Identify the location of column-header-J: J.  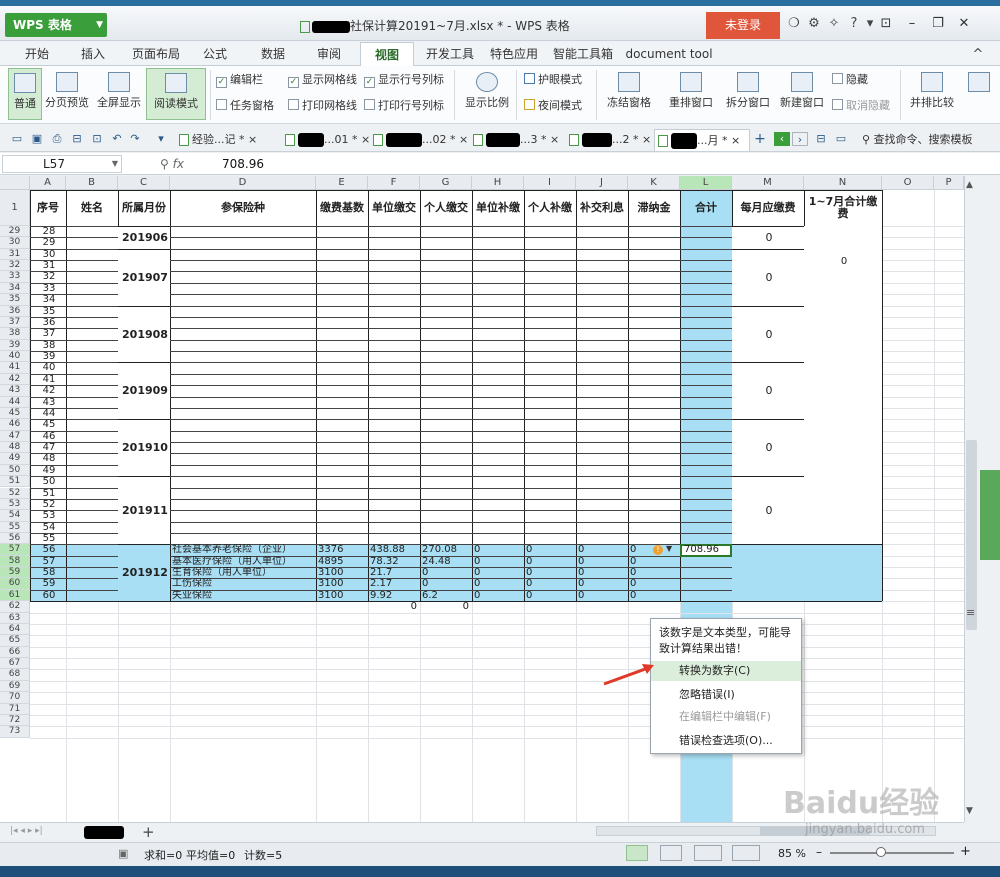
(602, 183).